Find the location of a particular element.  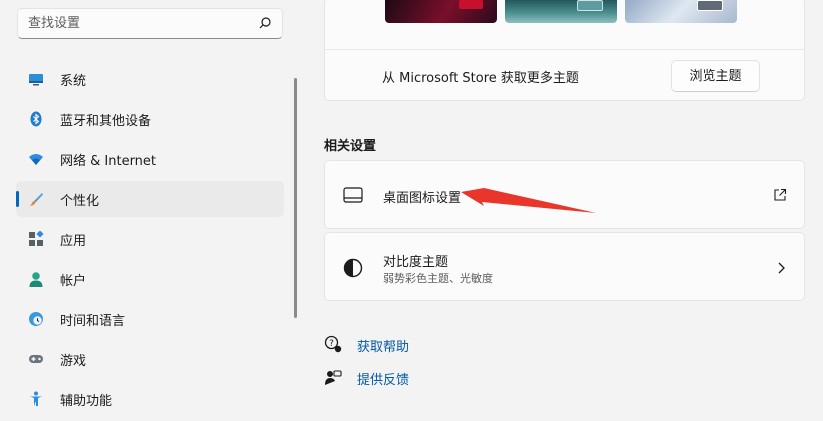

card-divider is located at coordinates (564, 49).